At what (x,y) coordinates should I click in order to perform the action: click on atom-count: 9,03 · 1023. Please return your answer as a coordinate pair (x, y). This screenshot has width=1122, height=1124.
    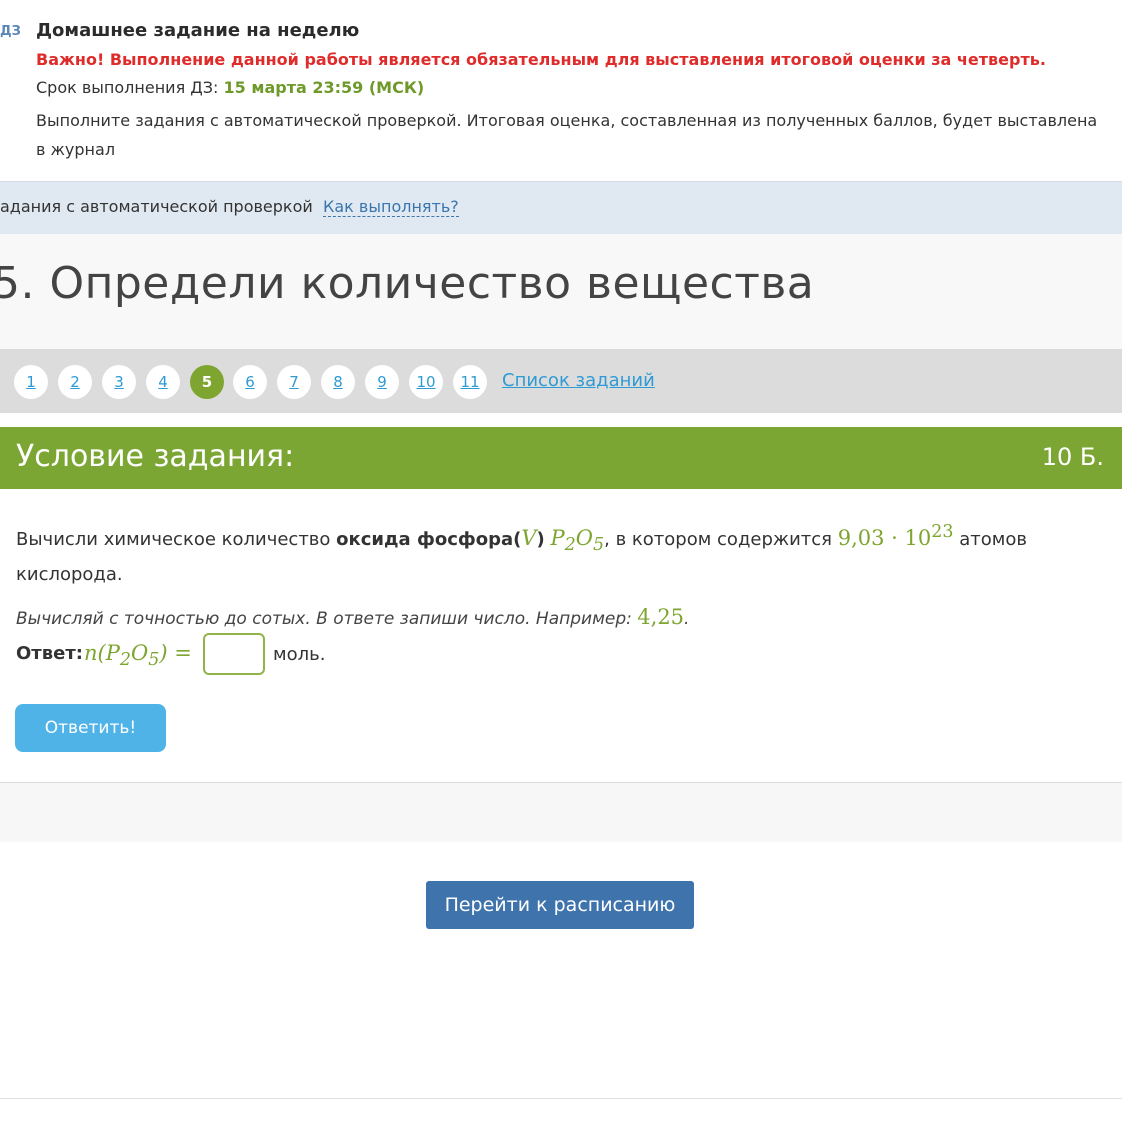
    Looking at the image, I should click on (895, 536).